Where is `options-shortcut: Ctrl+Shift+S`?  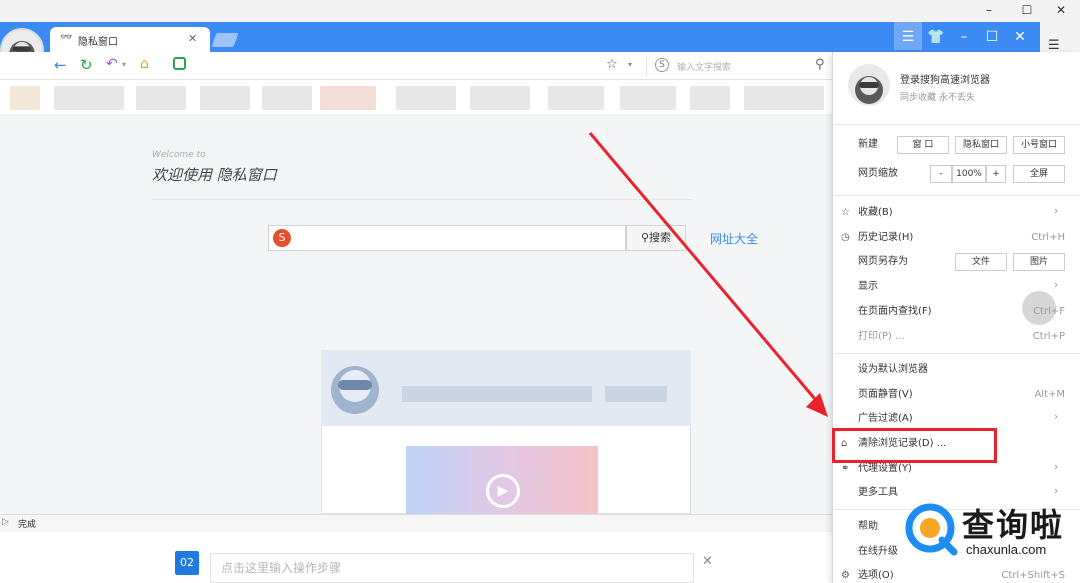
options-shortcut: Ctrl+Shift+S is located at coordinates (1033, 575).